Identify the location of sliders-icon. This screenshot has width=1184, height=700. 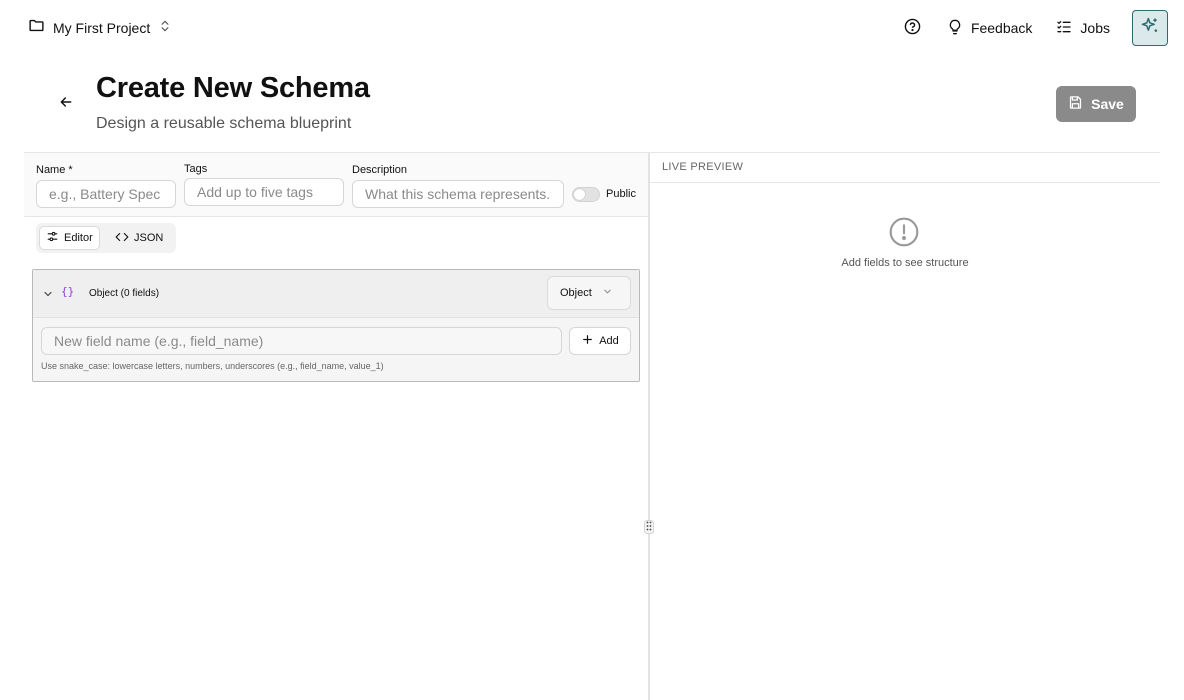
(52, 238).